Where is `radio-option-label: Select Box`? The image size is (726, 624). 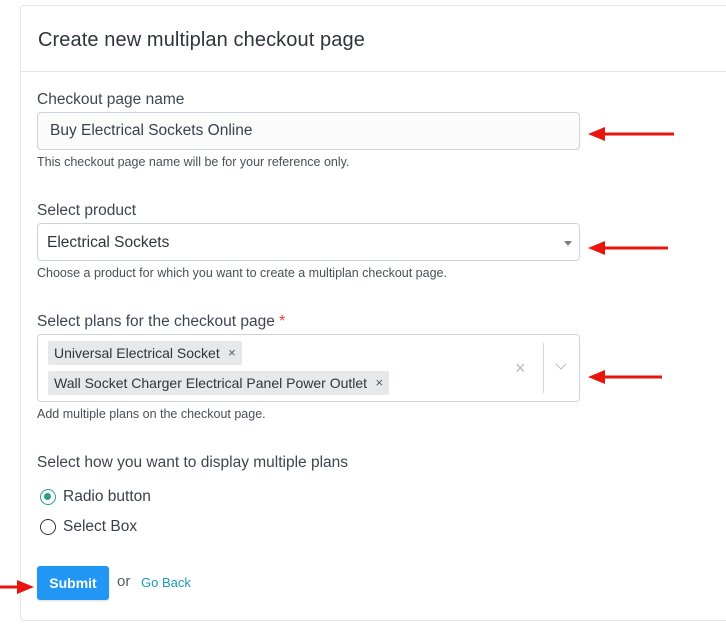 radio-option-label: Select Box is located at coordinates (100, 526).